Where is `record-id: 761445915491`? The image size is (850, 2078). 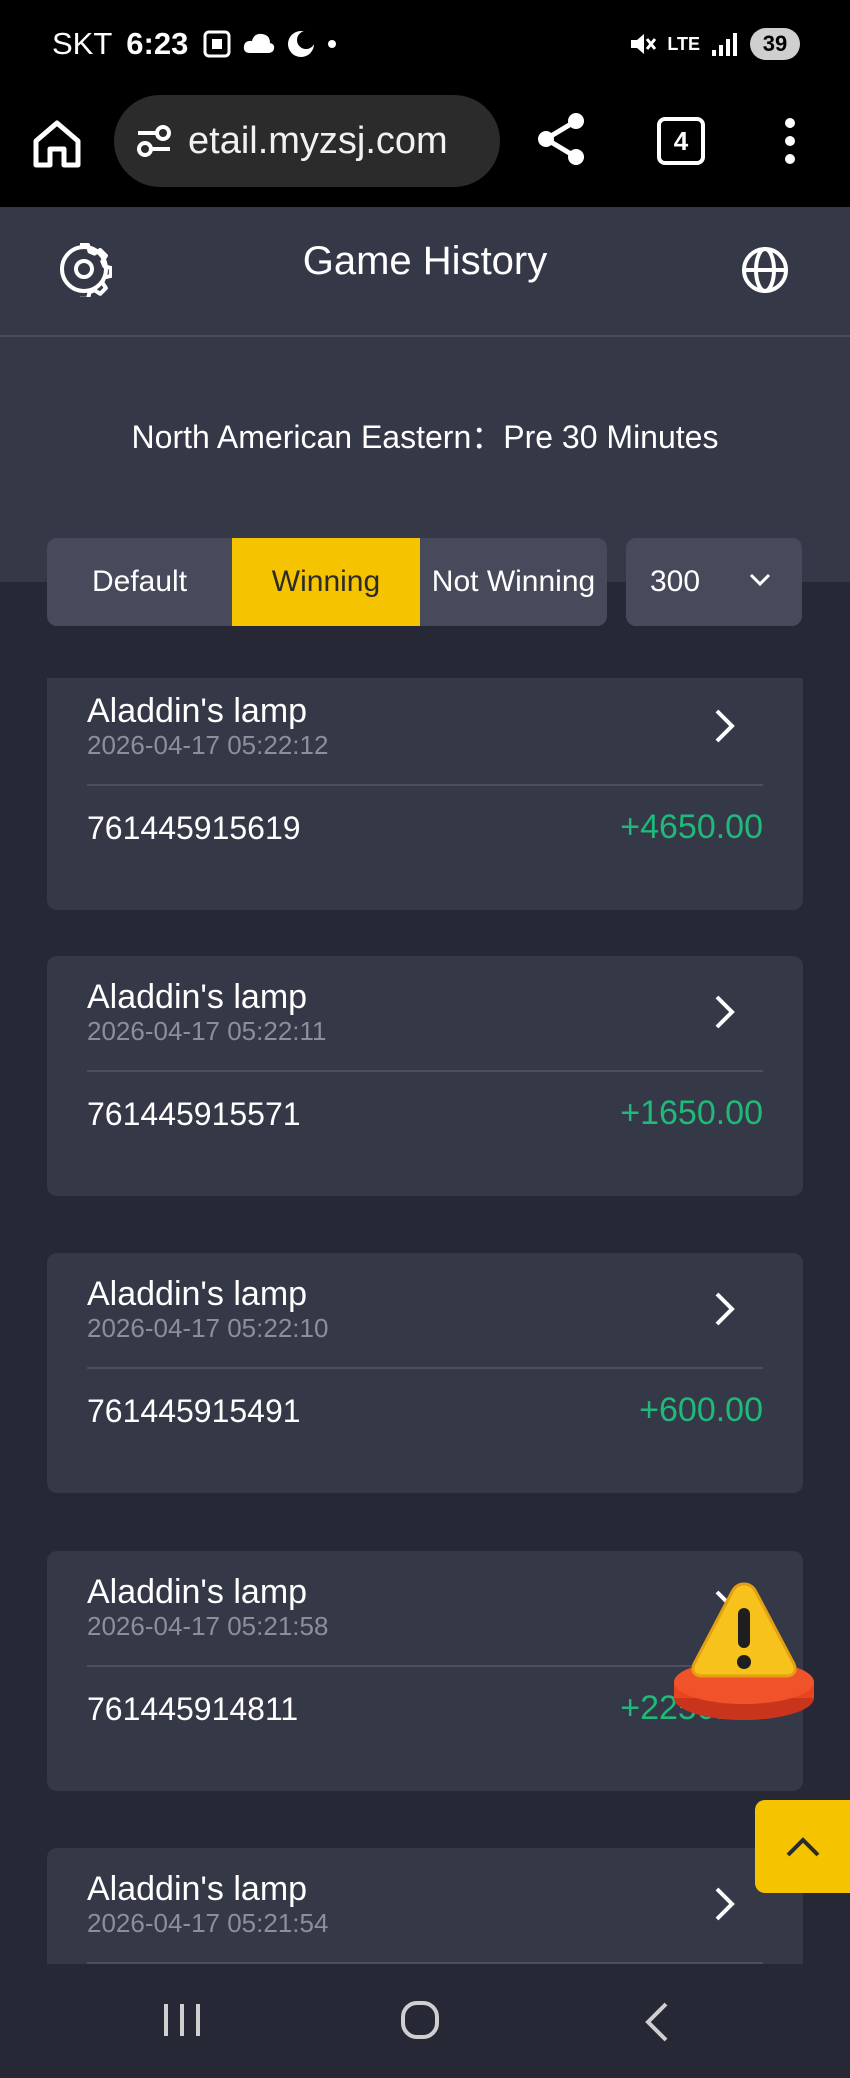
record-id: 761445915491 is located at coordinates (194, 1411).